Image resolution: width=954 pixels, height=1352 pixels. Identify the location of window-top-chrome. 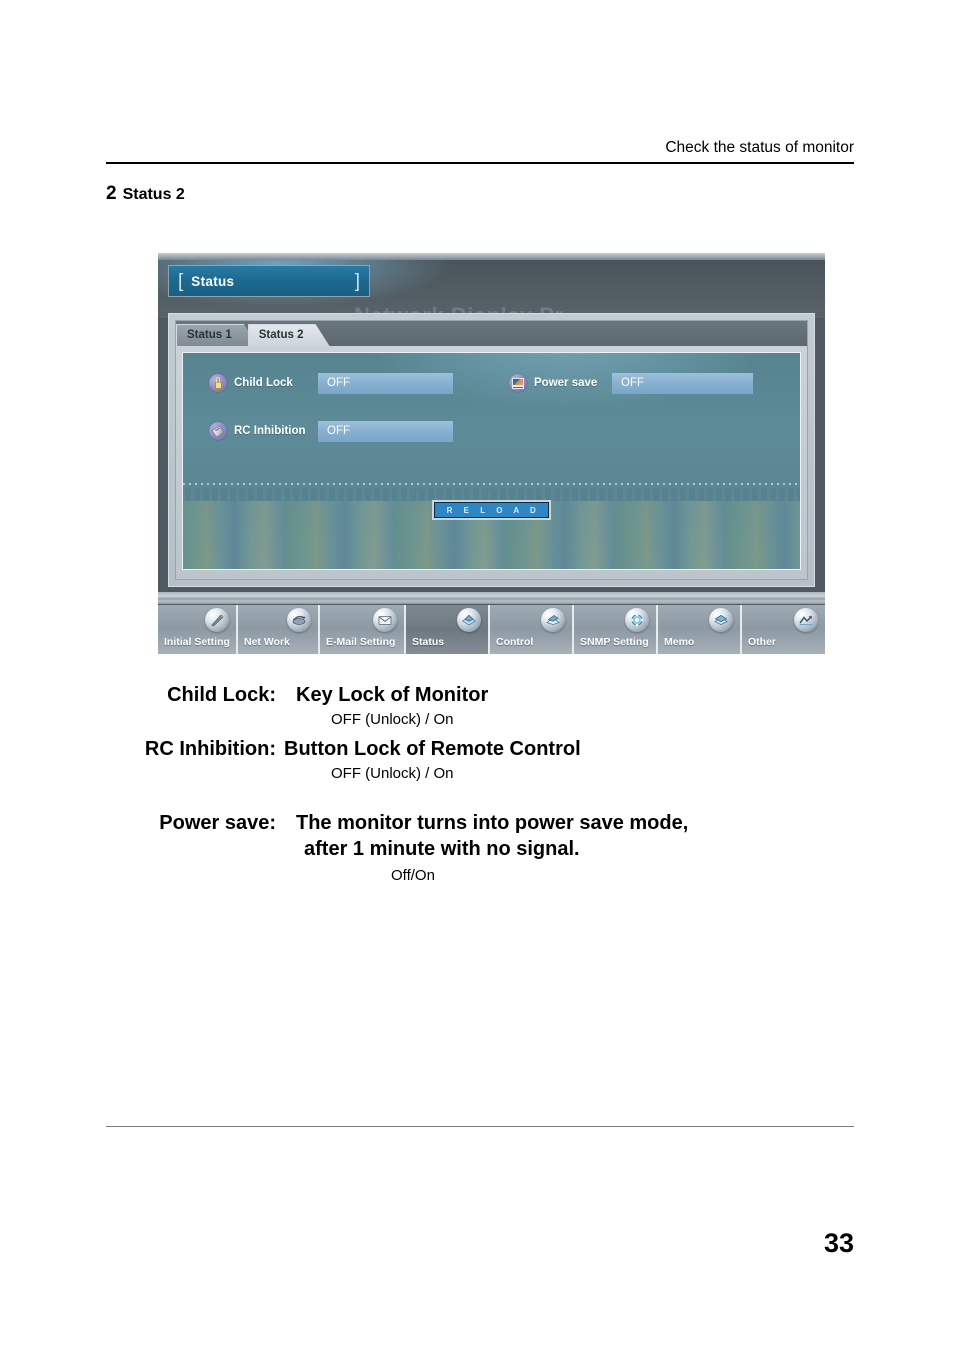
(491, 256).